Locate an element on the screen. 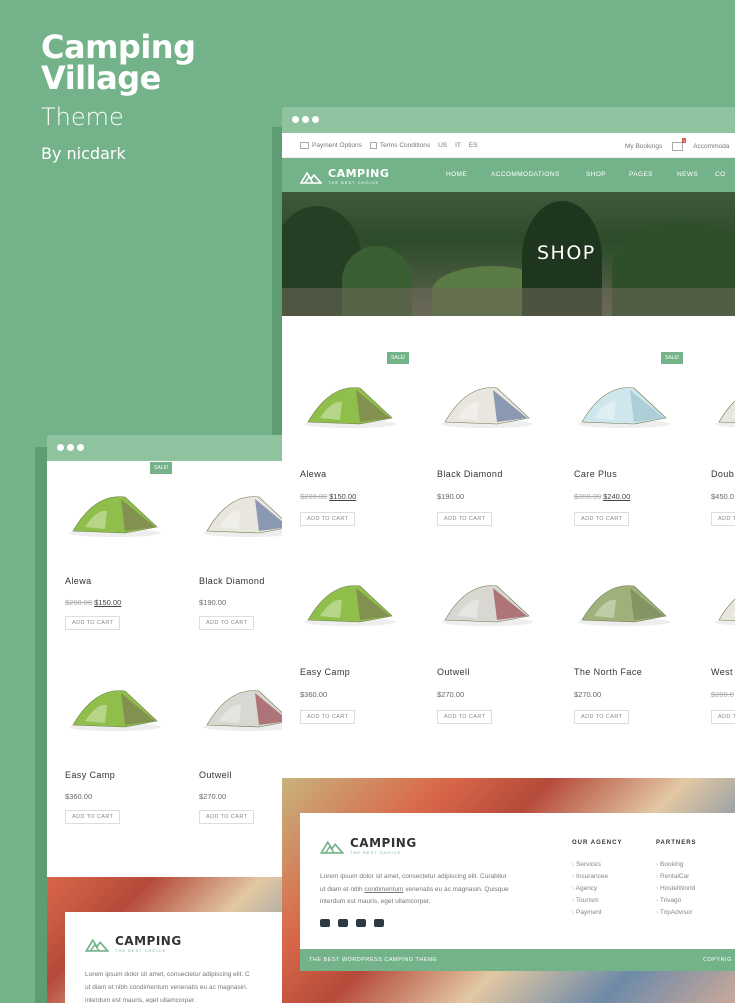 This screenshot has width=735, height=1003. product-name: Care Plus is located at coordinates (595, 474).